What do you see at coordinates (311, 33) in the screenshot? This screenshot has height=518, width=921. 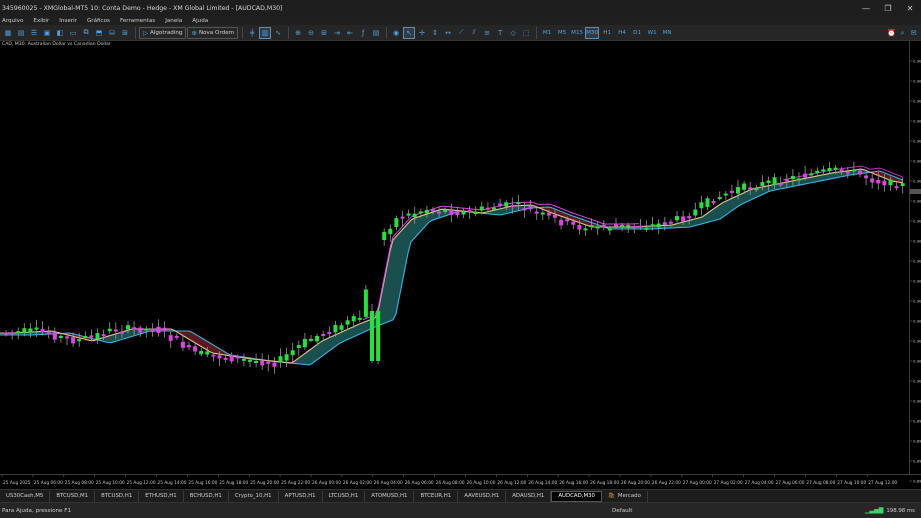 I see `zoom-out-icon: ⊖` at bounding box center [311, 33].